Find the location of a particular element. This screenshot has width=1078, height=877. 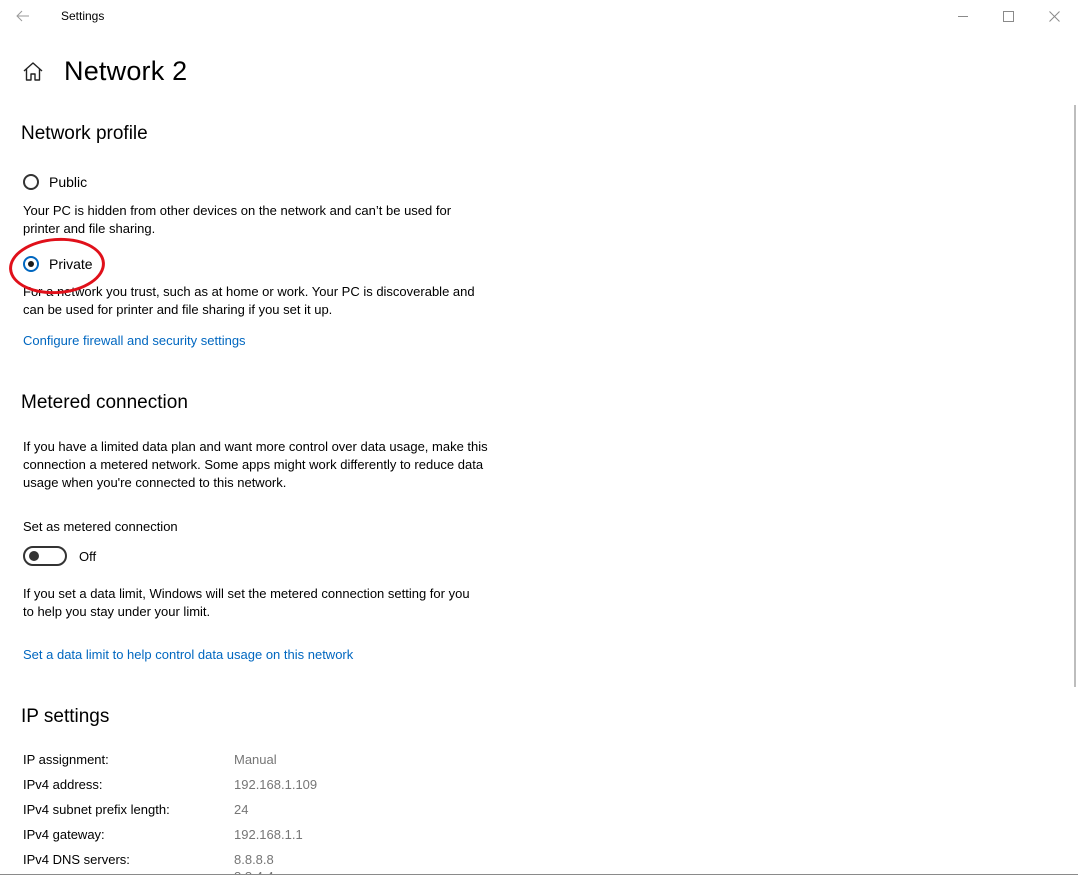

metered-toggle-heading: Set as metered connection is located at coordinates (100, 526).